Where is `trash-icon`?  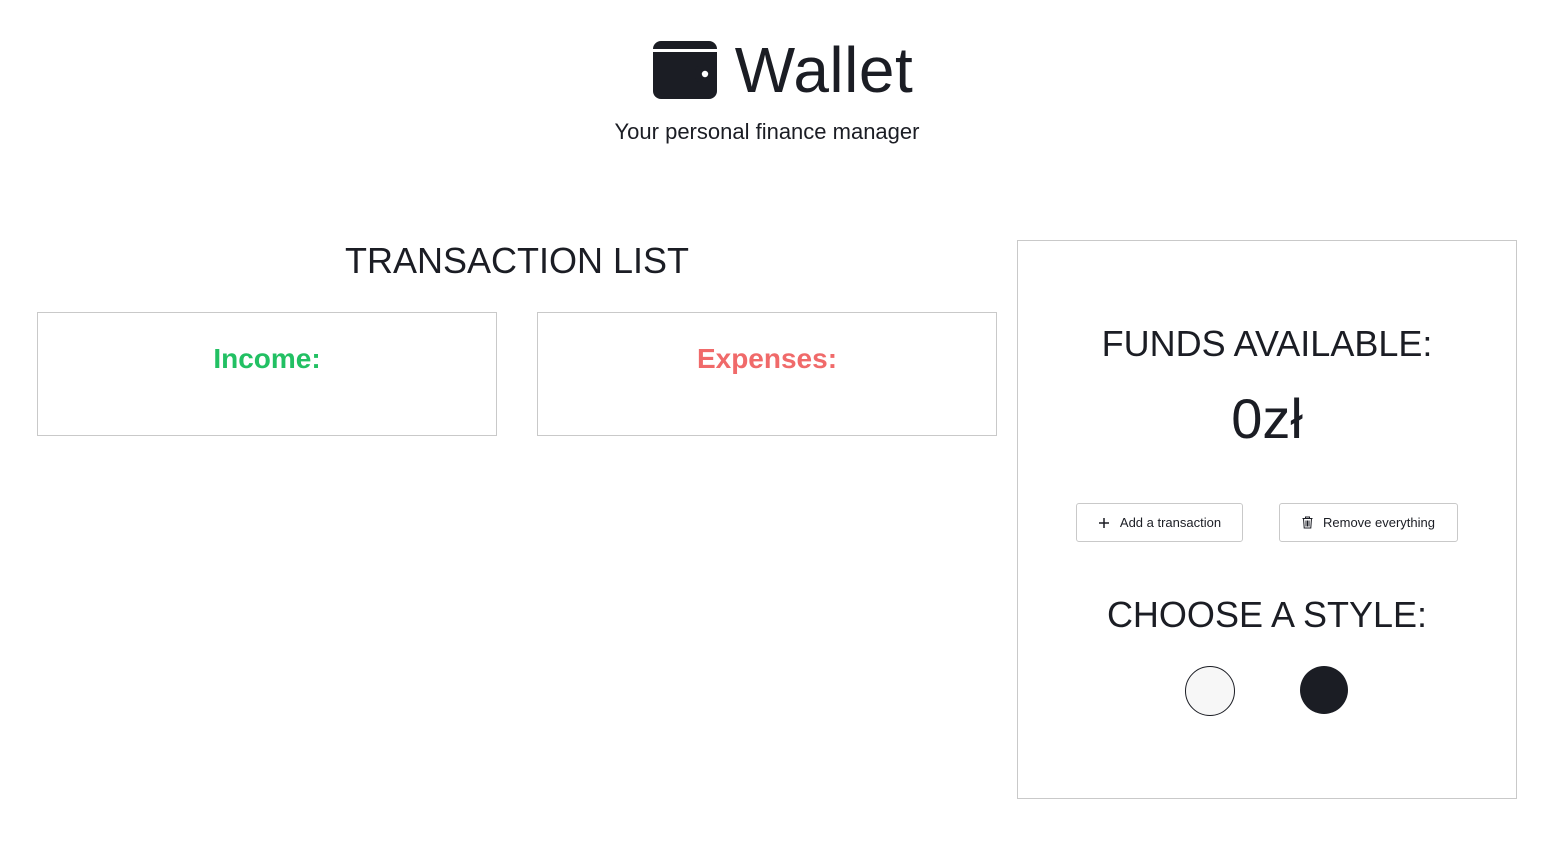 trash-icon is located at coordinates (1307, 522).